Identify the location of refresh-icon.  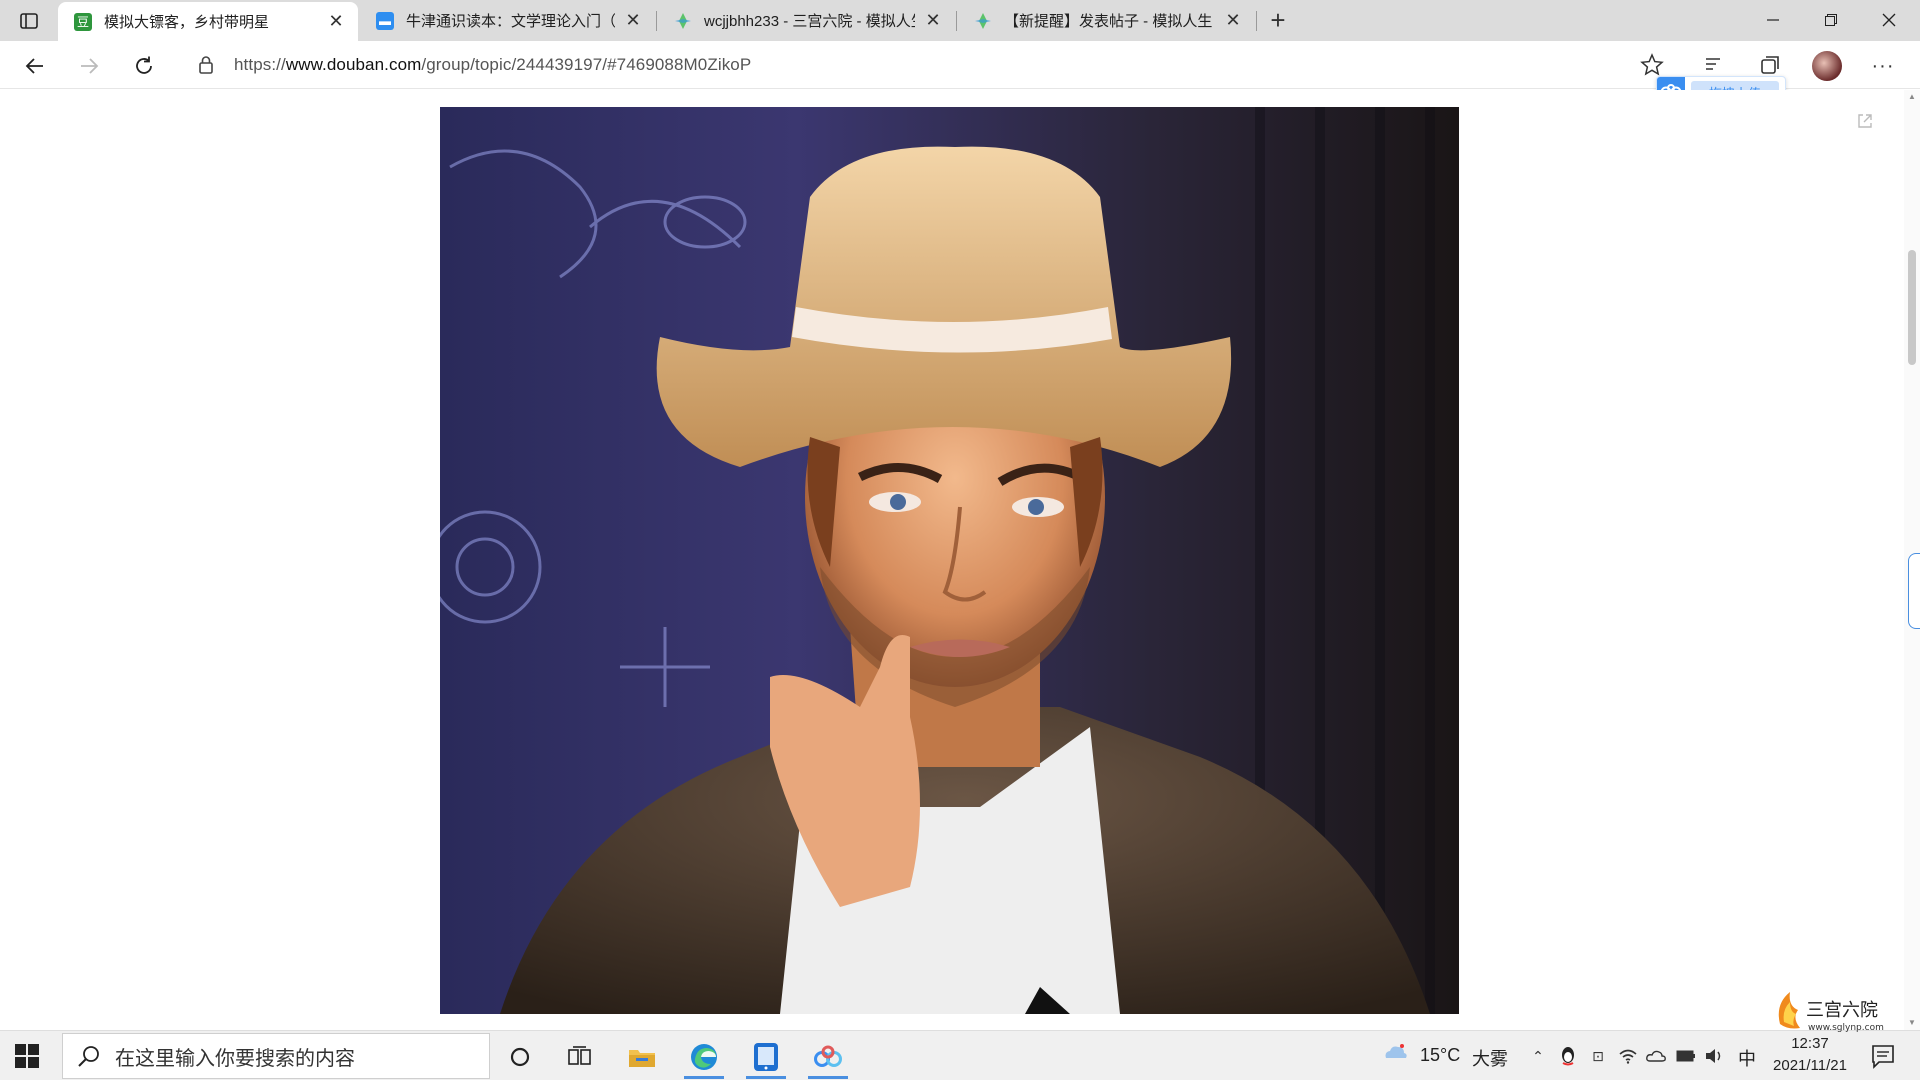
(144, 65).